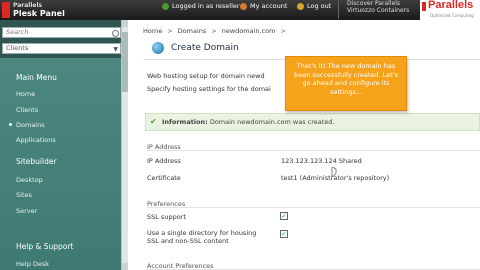 The width and height of the screenshot is (480, 270). Describe the element at coordinates (185, 122) in the screenshot. I see `info-label: Information:` at that location.